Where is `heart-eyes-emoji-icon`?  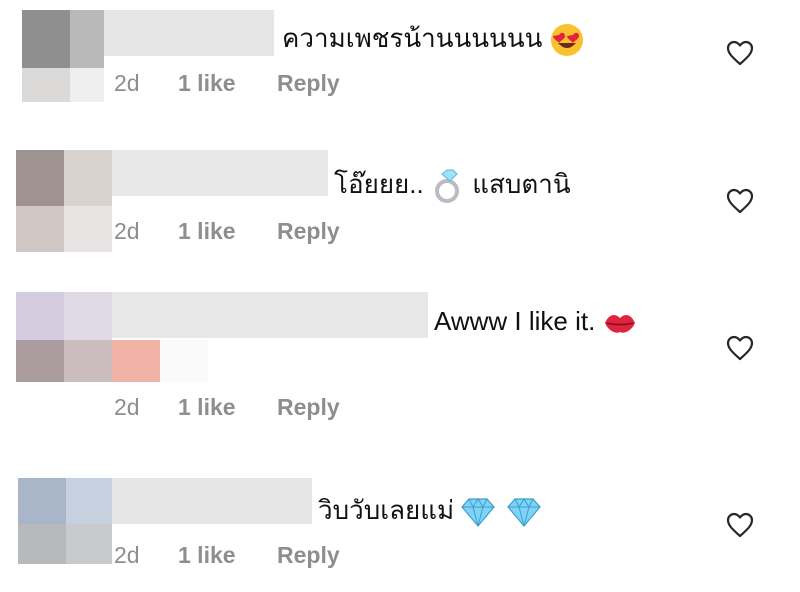
heart-eyes-emoji-icon is located at coordinates (566, 40).